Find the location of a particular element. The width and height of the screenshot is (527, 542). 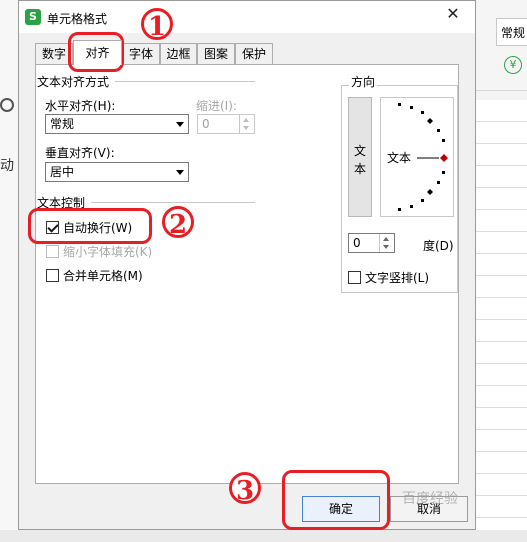

dialog-title: 单元格格式 is located at coordinates (77, 19).